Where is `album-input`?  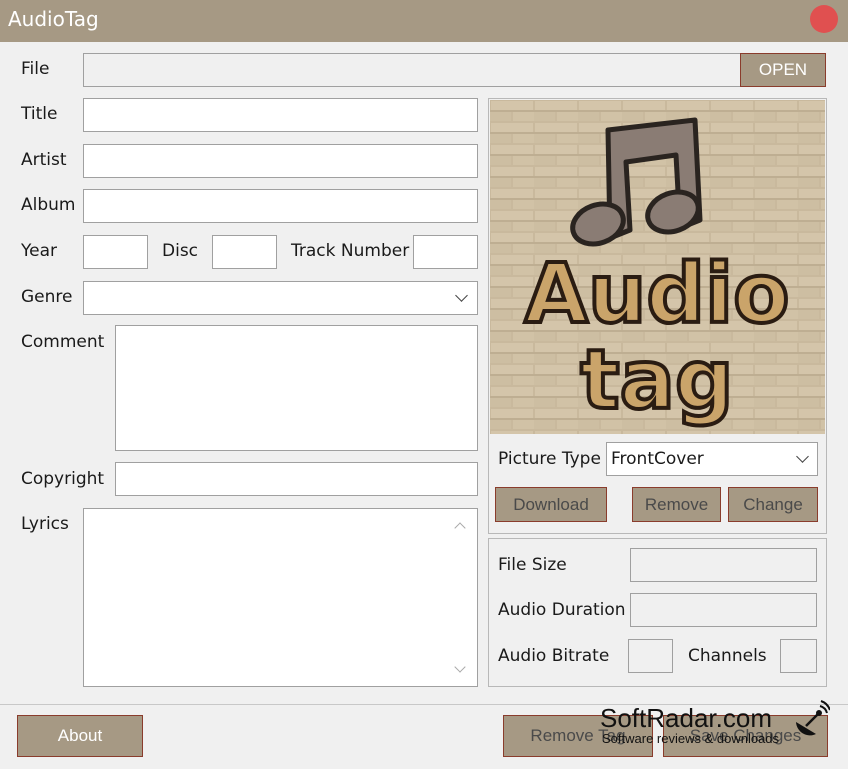
album-input is located at coordinates (280, 206).